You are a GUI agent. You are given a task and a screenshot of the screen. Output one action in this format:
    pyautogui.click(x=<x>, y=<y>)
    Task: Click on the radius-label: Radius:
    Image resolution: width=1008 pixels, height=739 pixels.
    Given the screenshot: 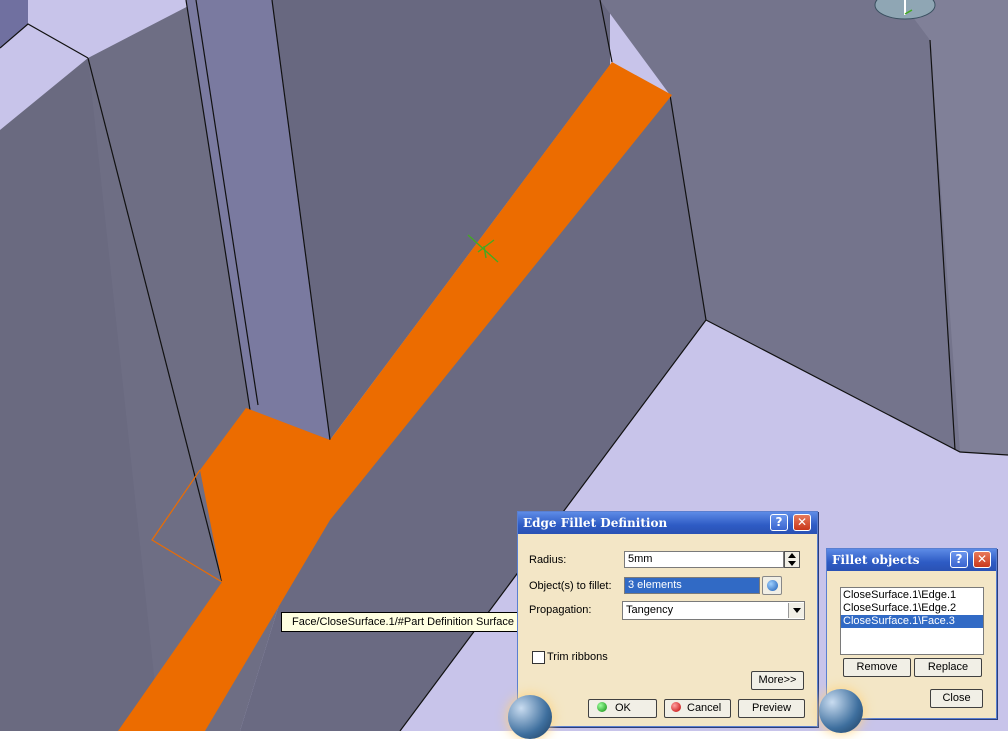 What is the action you would take?
    pyautogui.click(x=548, y=560)
    